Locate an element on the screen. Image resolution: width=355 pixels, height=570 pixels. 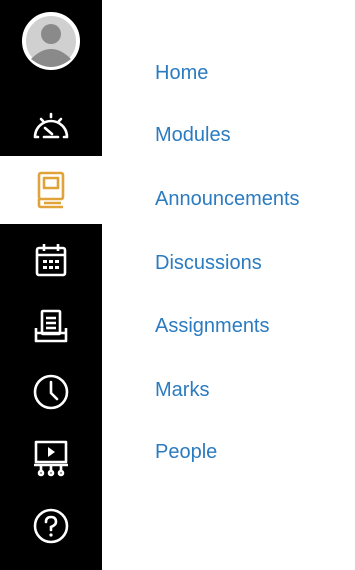
speedometer-icon is located at coordinates (51, 125).